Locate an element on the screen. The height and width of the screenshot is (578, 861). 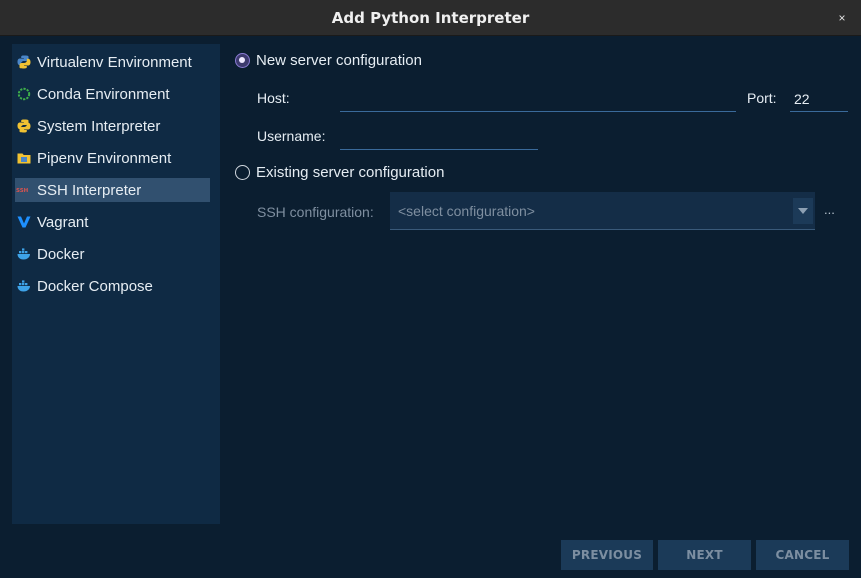
sidebar-item-label: Virtualenv Environment is located at coordinates (114, 62).